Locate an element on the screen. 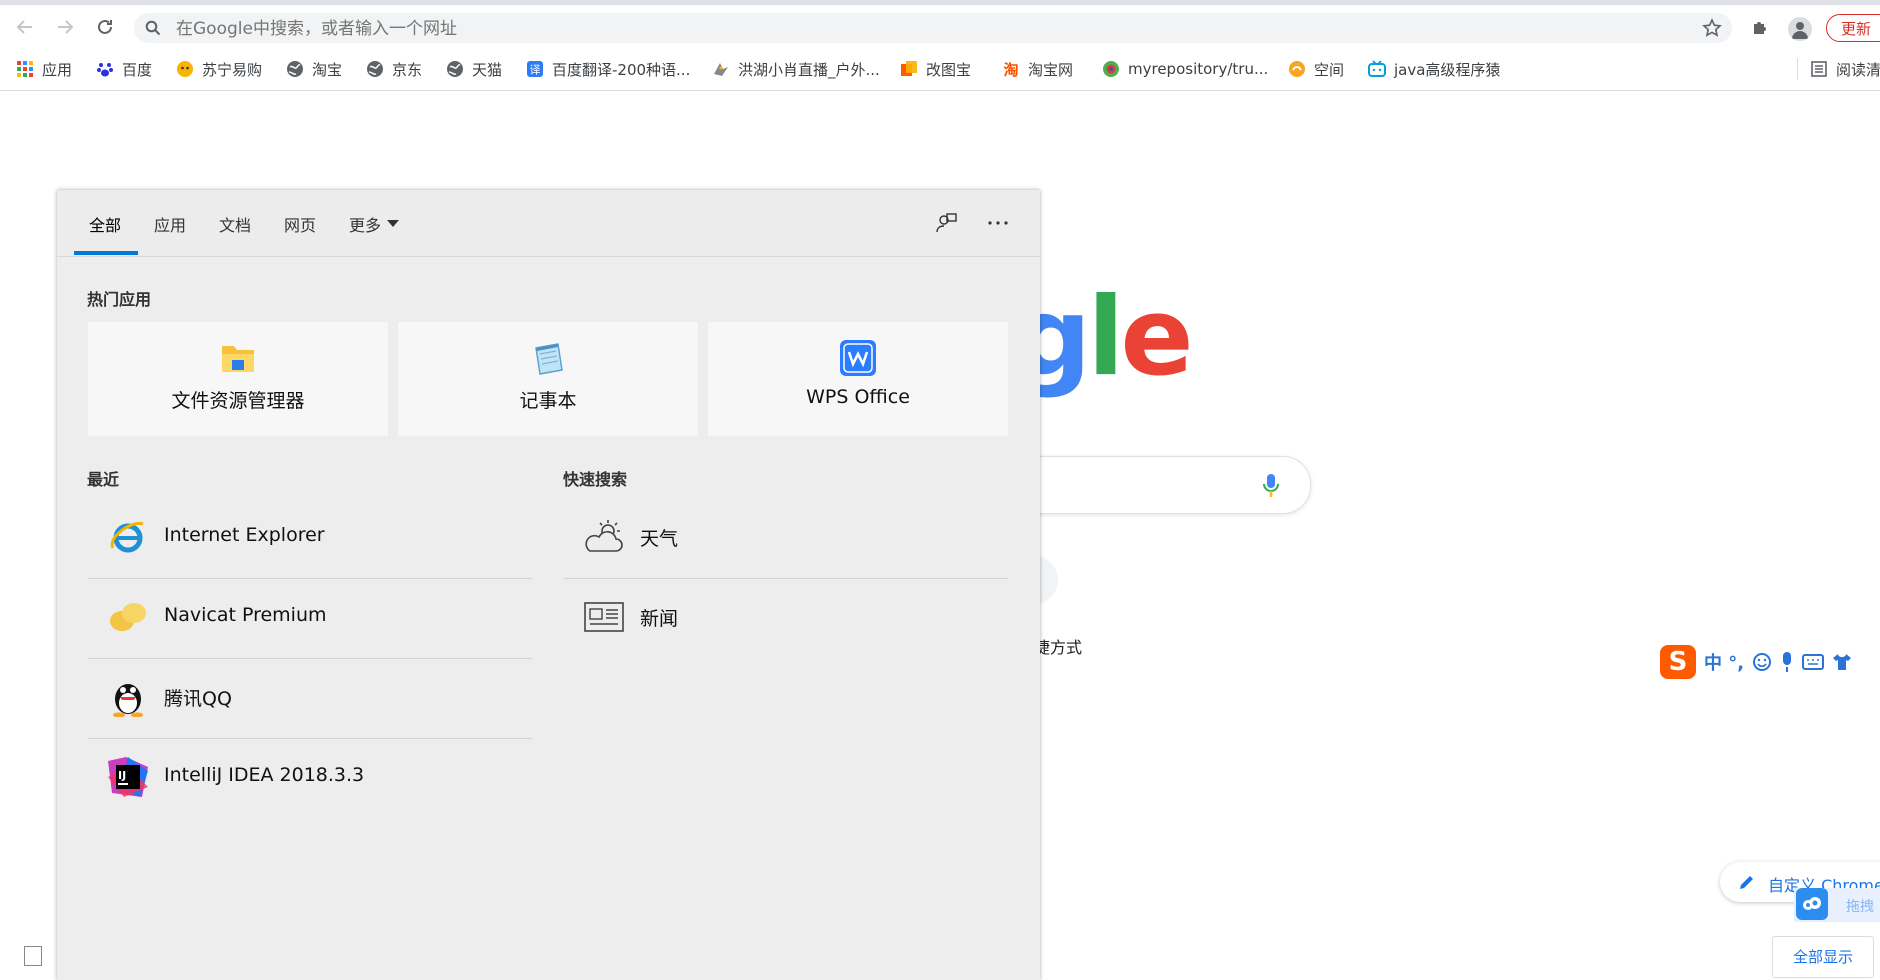  bookmark-label: 改图宝 is located at coordinates (949, 69).